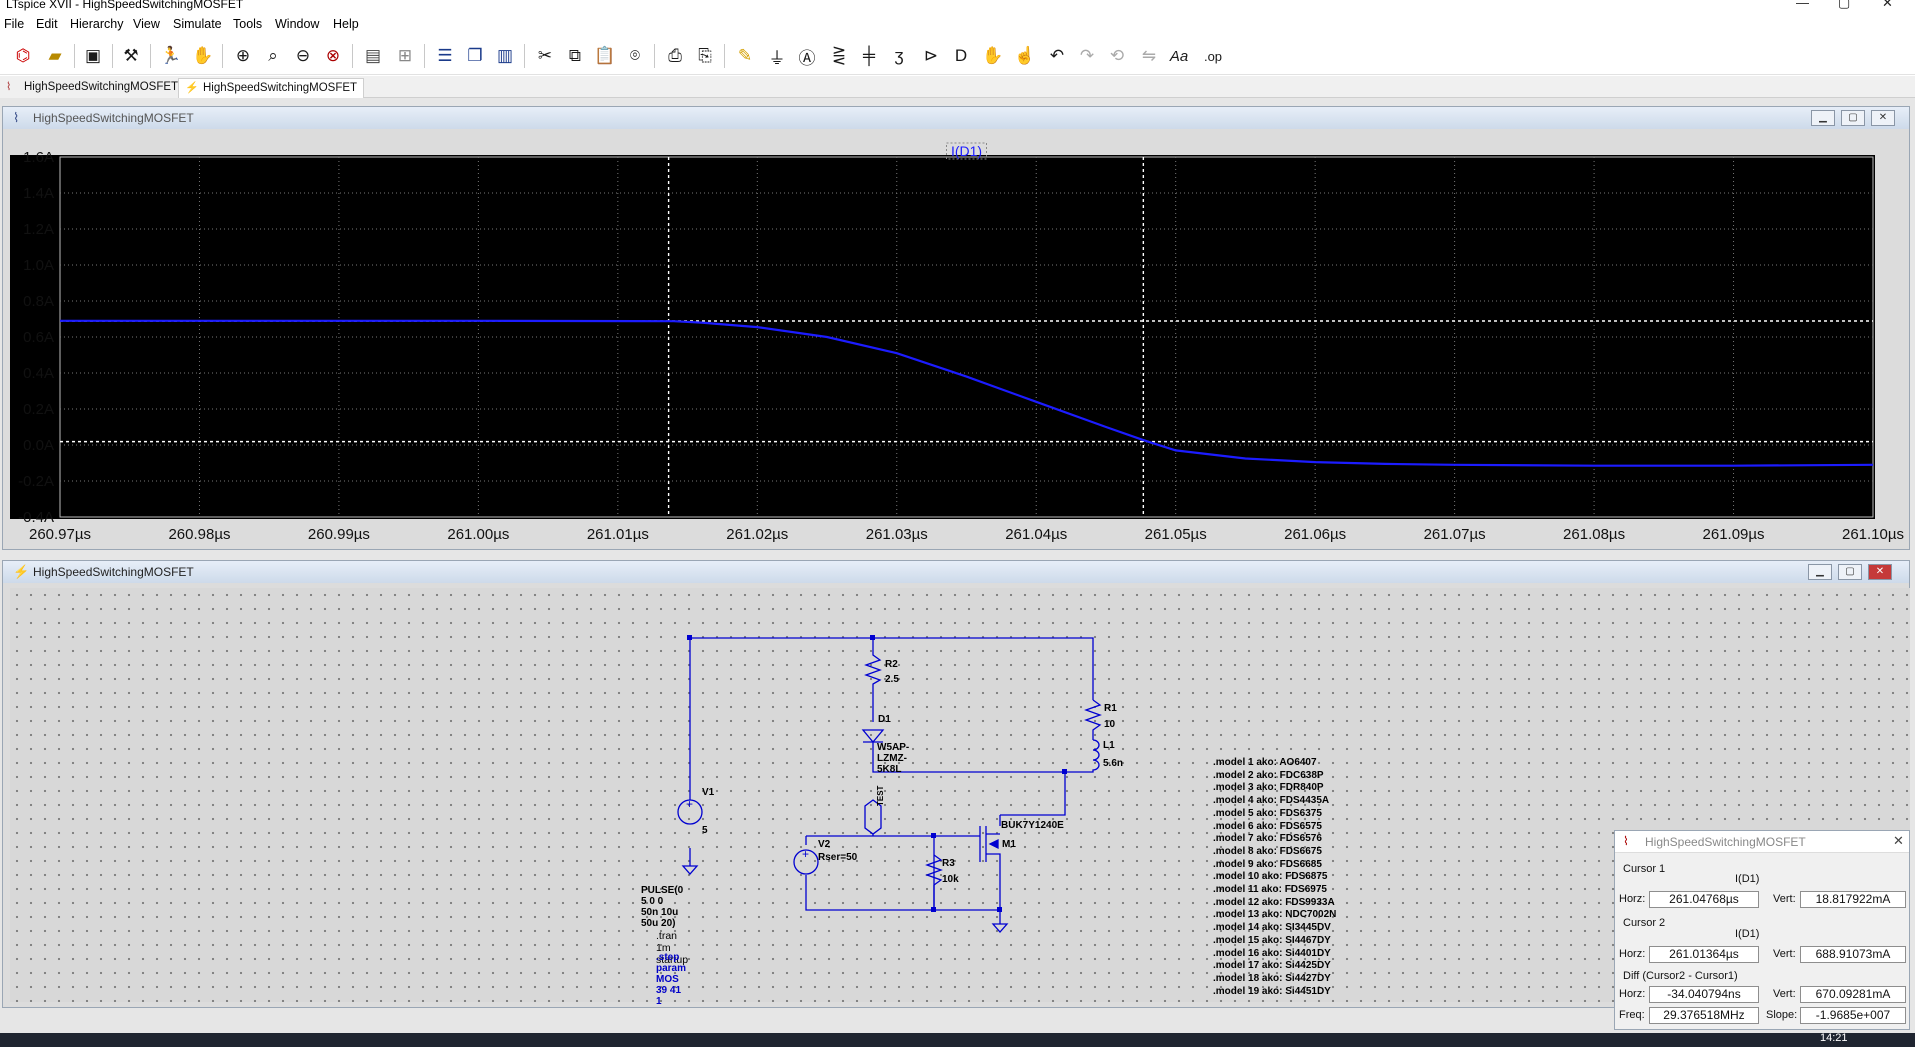 The image size is (1915, 1047). What do you see at coordinates (1853, 1015) in the screenshot?
I see `slope-field: -1.9685e+007` at bounding box center [1853, 1015].